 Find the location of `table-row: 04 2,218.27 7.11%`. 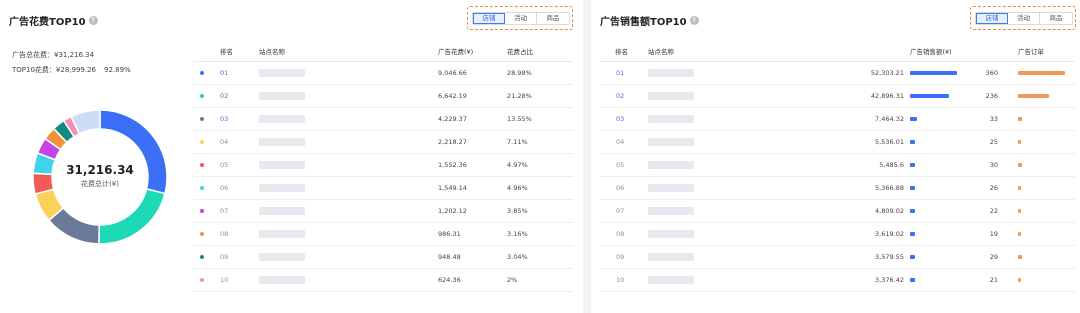

table-row: 04 2,218.27 7.11% is located at coordinates (383, 142).